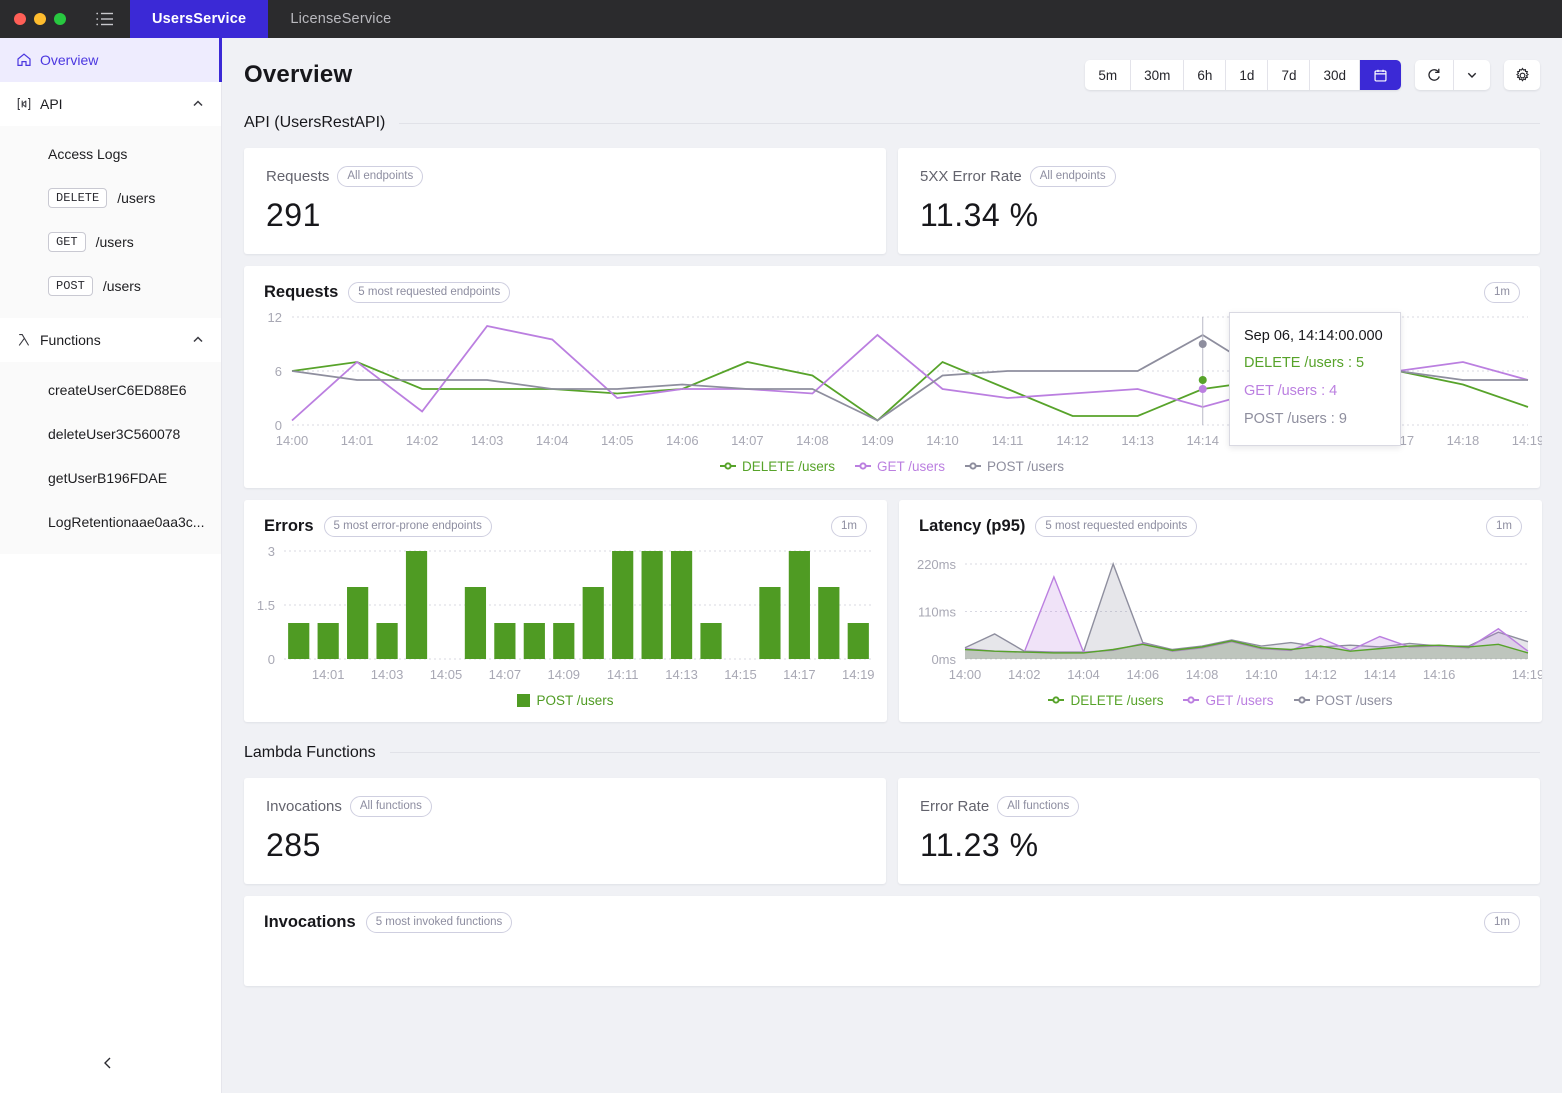 This screenshot has height=1093, width=1562. I want to click on list-menu-icon, so click(105, 19).